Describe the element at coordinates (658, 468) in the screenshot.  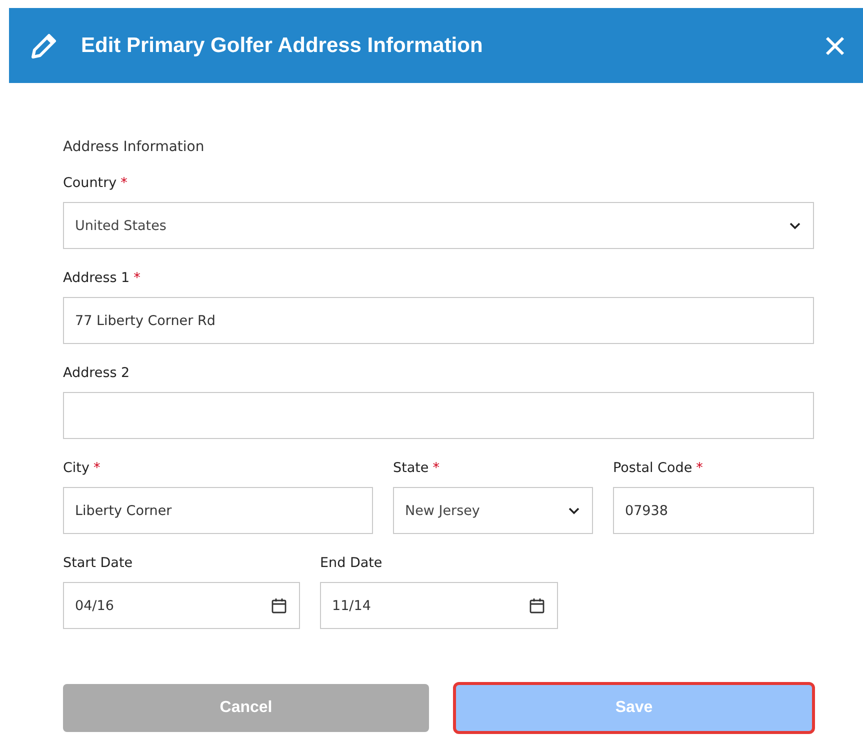
I see `field-label: Postal Code *` at that location.